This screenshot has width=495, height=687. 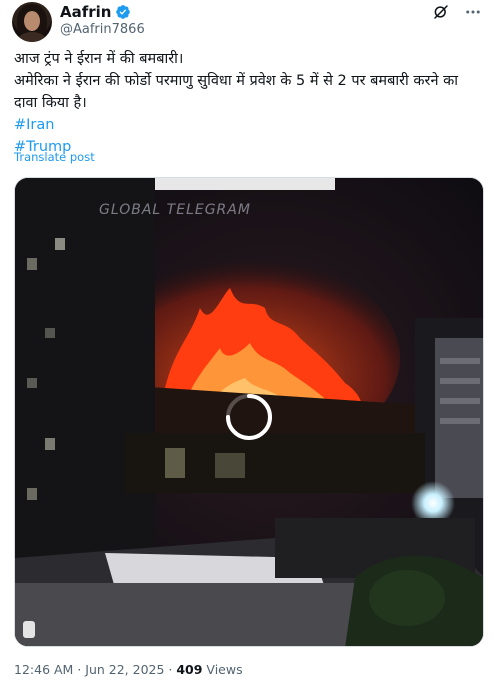 What do you see at coordinates (54, 157) in the screenshot?
I see `translate-post-link: Translate post` at bounding box center [54, 157].